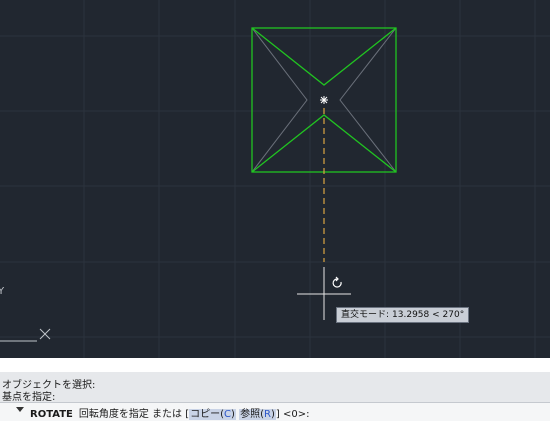 The image size is (550, 421). I want to click on prompt-tail: ] <0>:, so click(292, 414).